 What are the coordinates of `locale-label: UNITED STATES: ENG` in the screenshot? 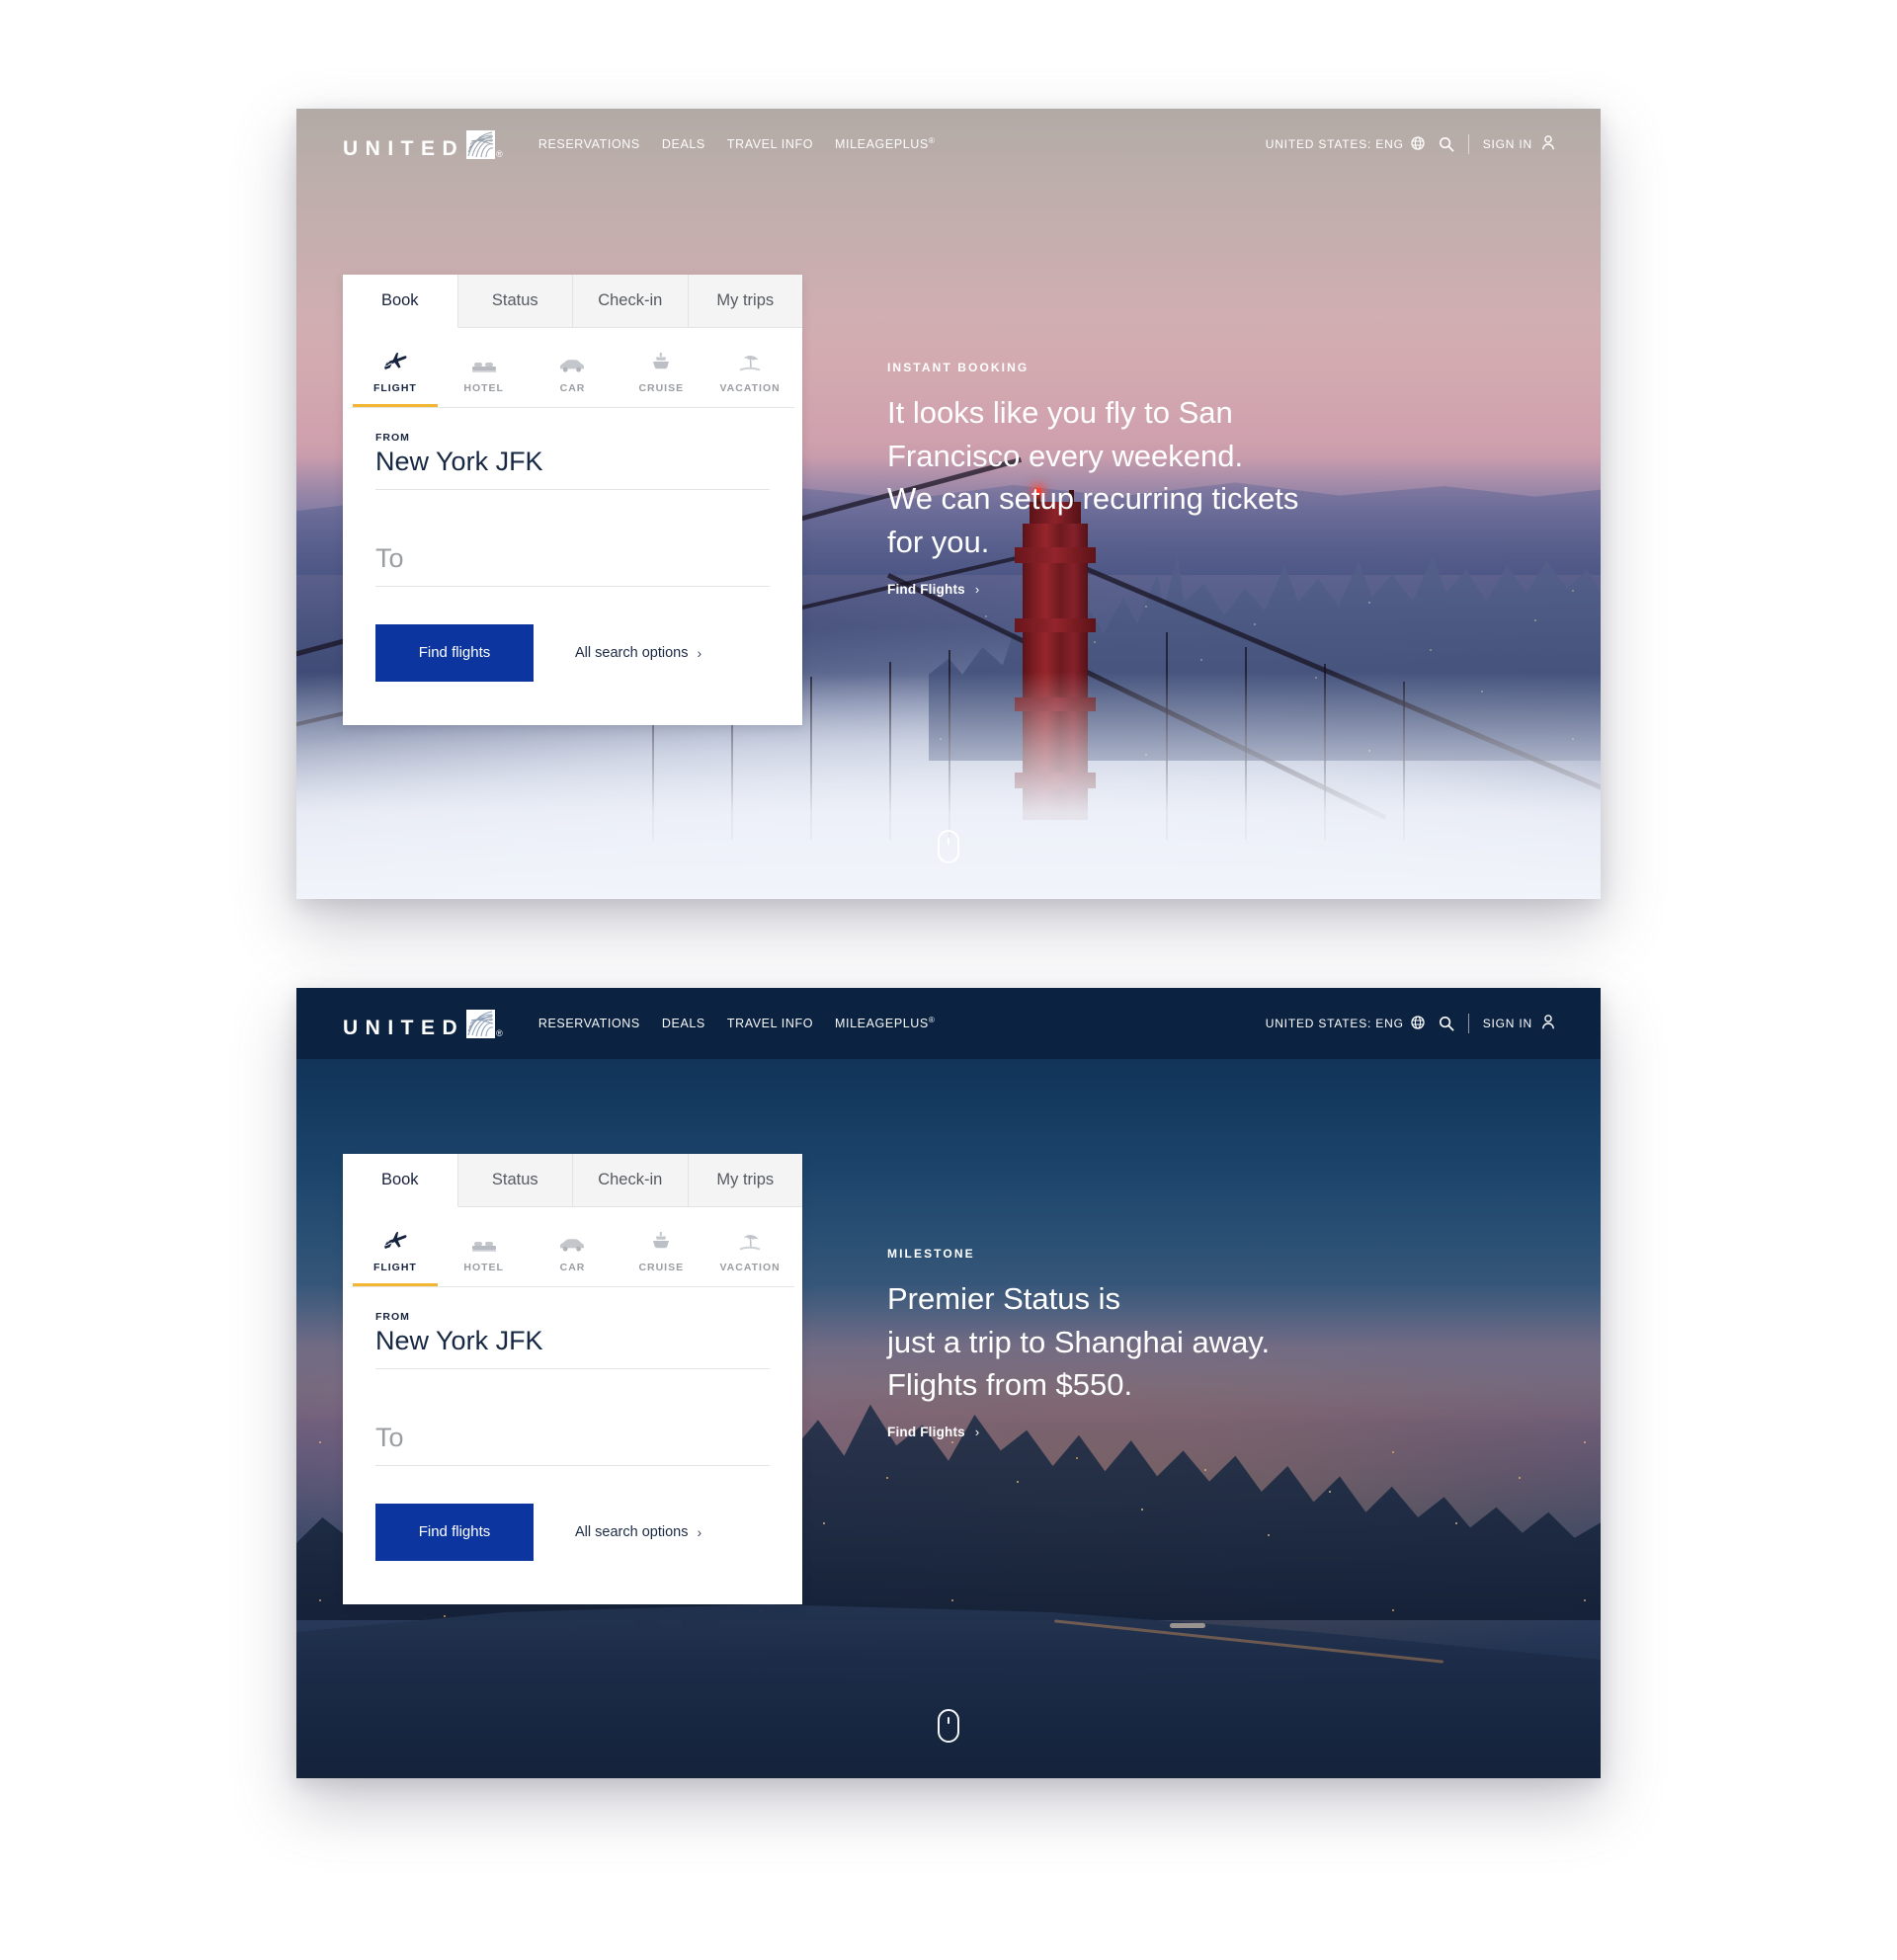 It's located at (1334, 144).